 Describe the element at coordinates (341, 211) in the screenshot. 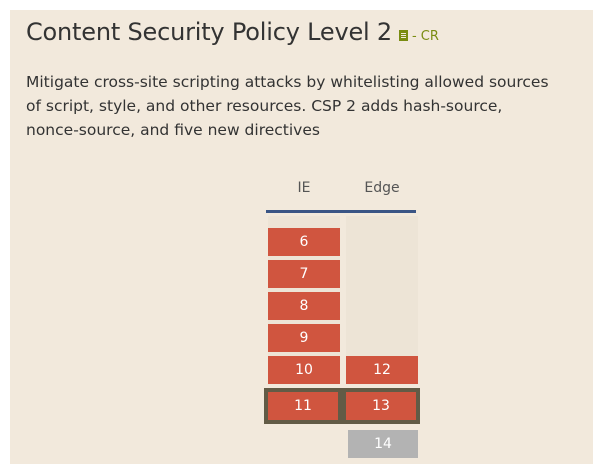

I see `support-table-header-rule` at that location.